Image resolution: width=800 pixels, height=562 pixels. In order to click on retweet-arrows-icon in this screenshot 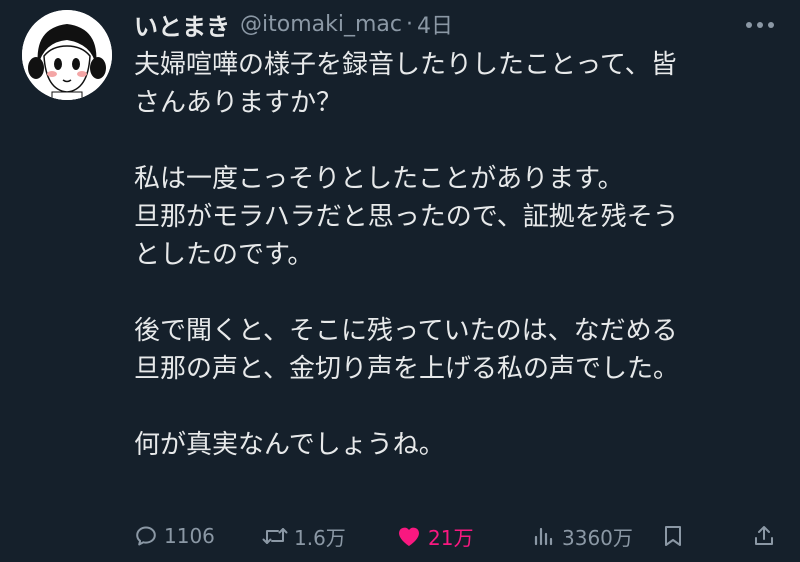, I will do `click(275, 536)`.